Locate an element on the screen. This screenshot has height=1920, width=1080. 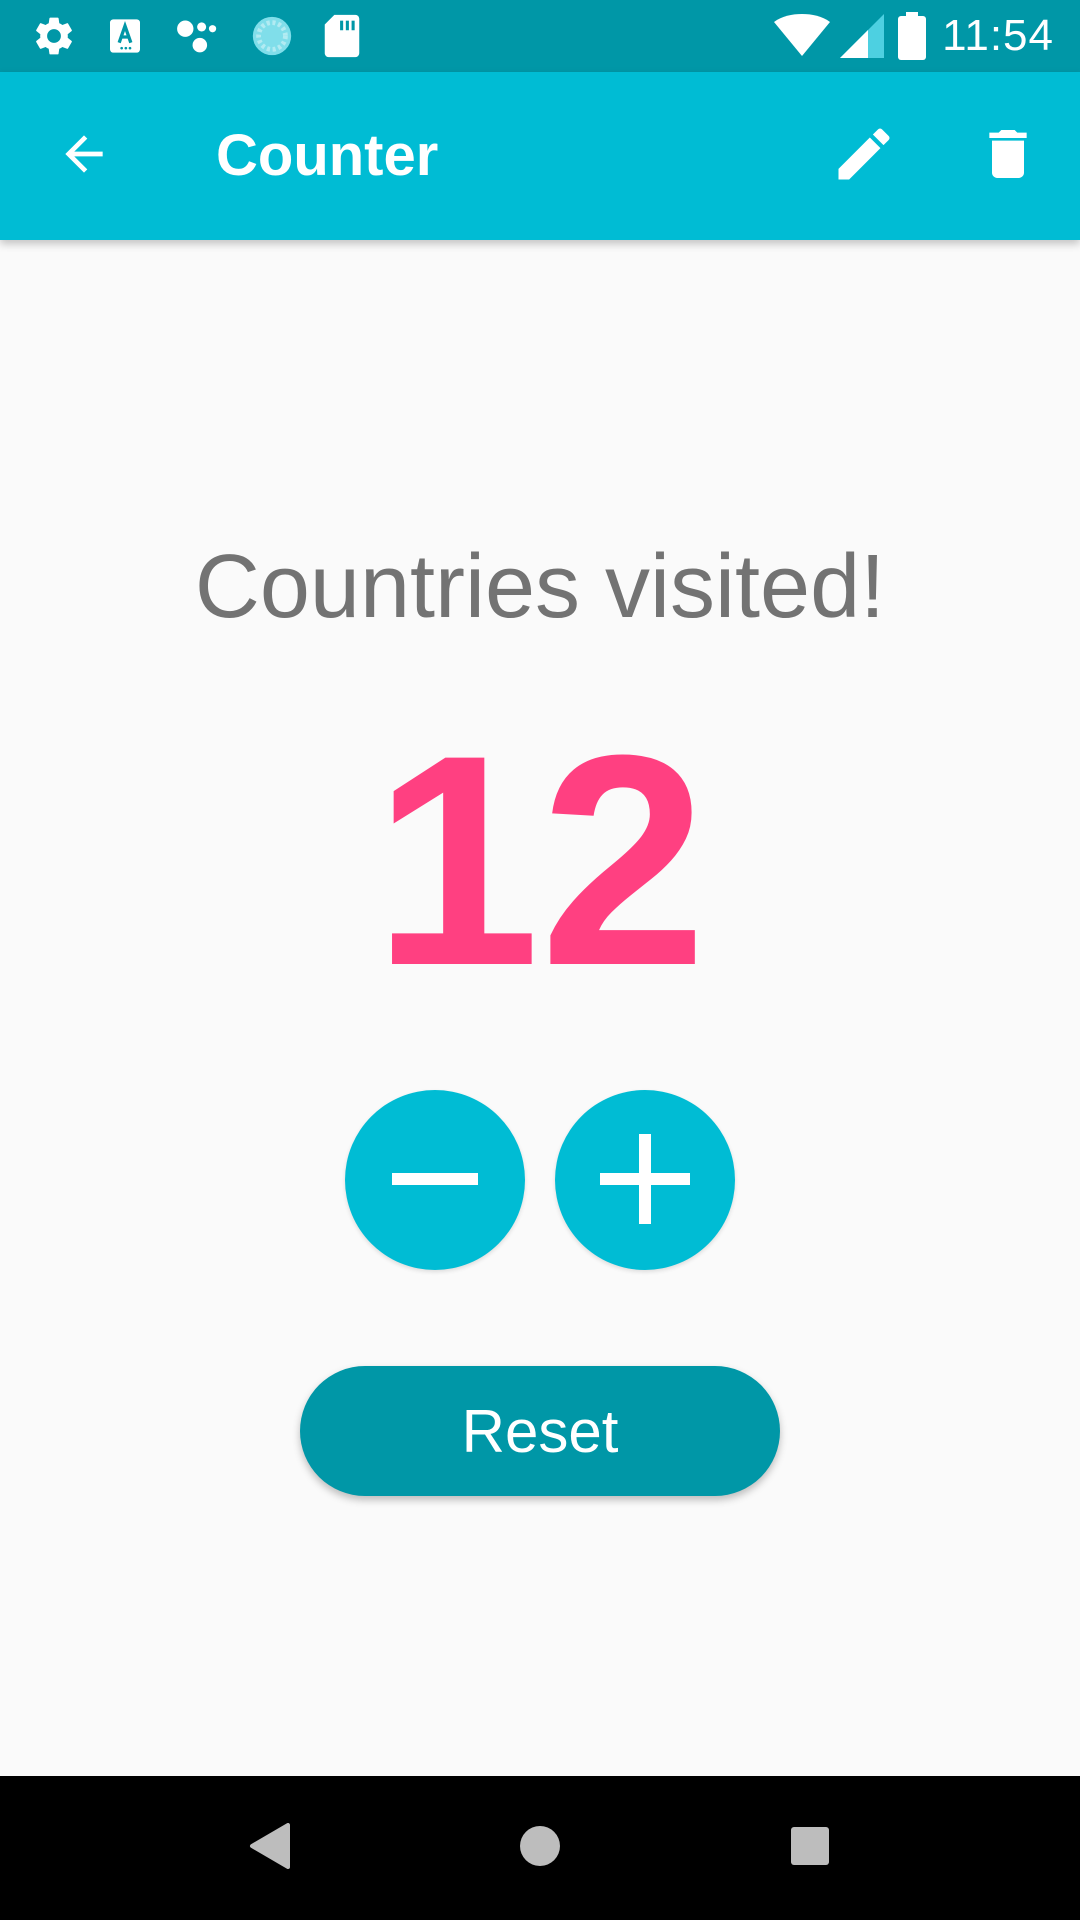
counter-value: 12 is located at coordinates (540, 860).